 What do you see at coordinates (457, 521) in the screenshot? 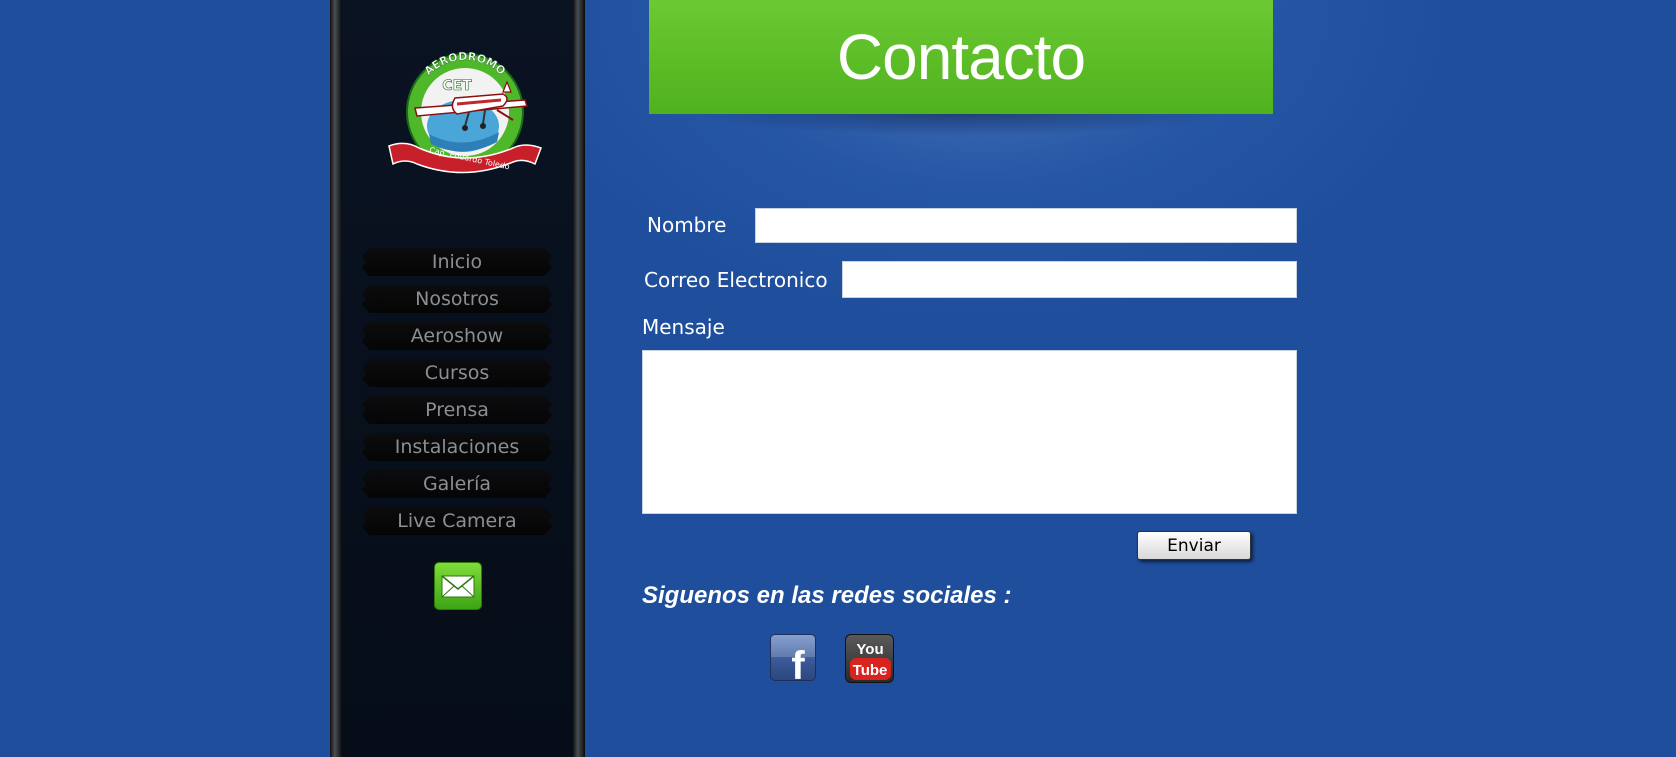
I see `nav-item-live-camera: Live Camera` at bounding box center [457, 521].